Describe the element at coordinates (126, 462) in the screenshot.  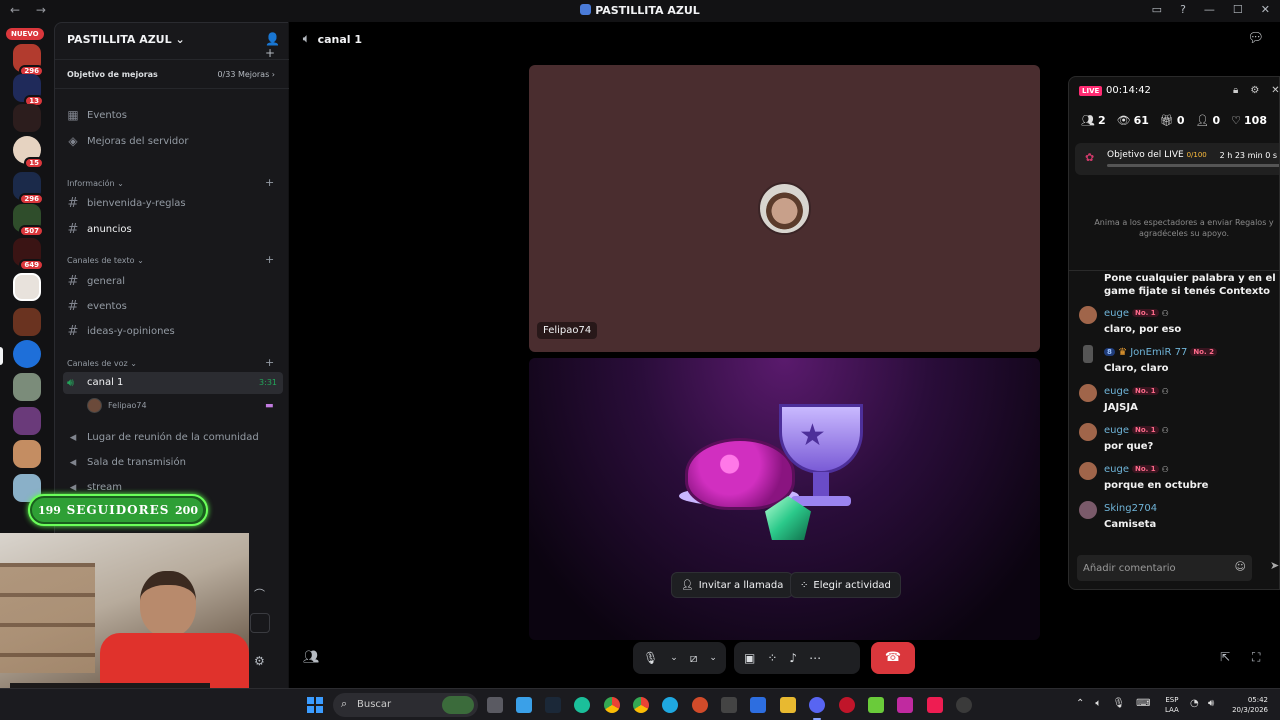
I see `voice-channel: ◂ Sala de transmisión` at that location.